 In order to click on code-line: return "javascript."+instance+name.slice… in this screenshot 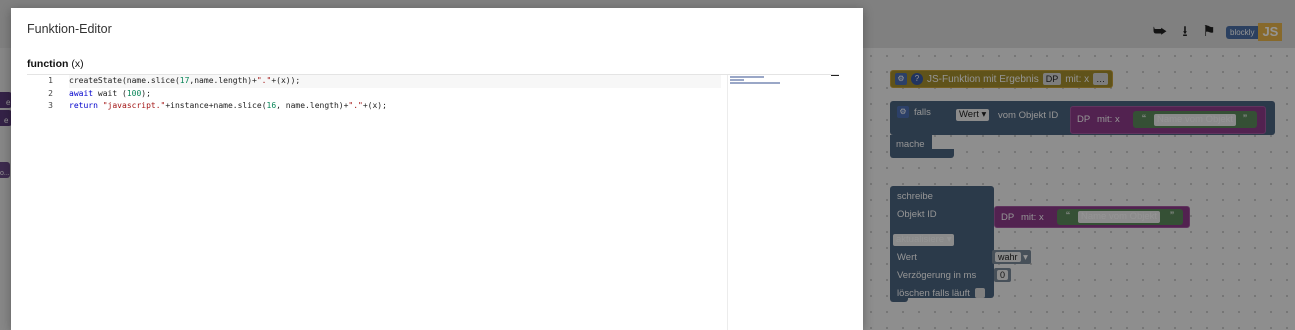, I will do `click(395, 106)`.